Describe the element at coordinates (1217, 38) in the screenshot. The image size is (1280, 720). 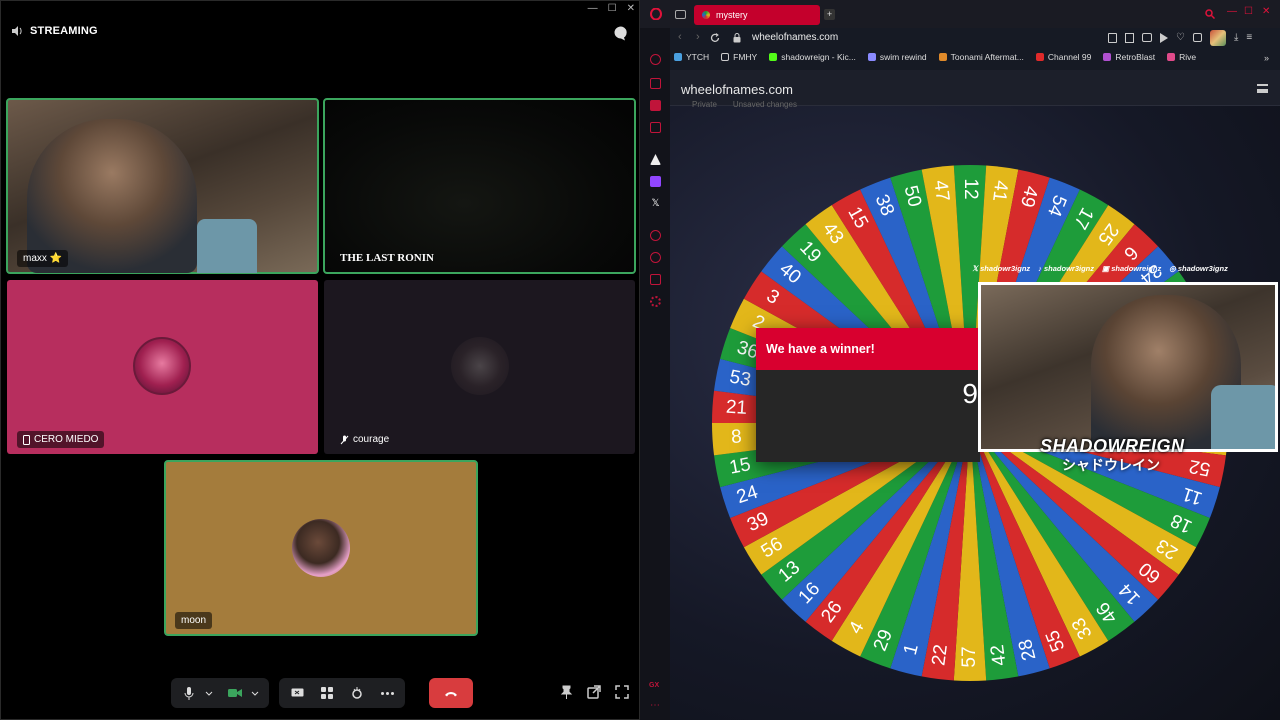
I see `profile-avatar` at that location.